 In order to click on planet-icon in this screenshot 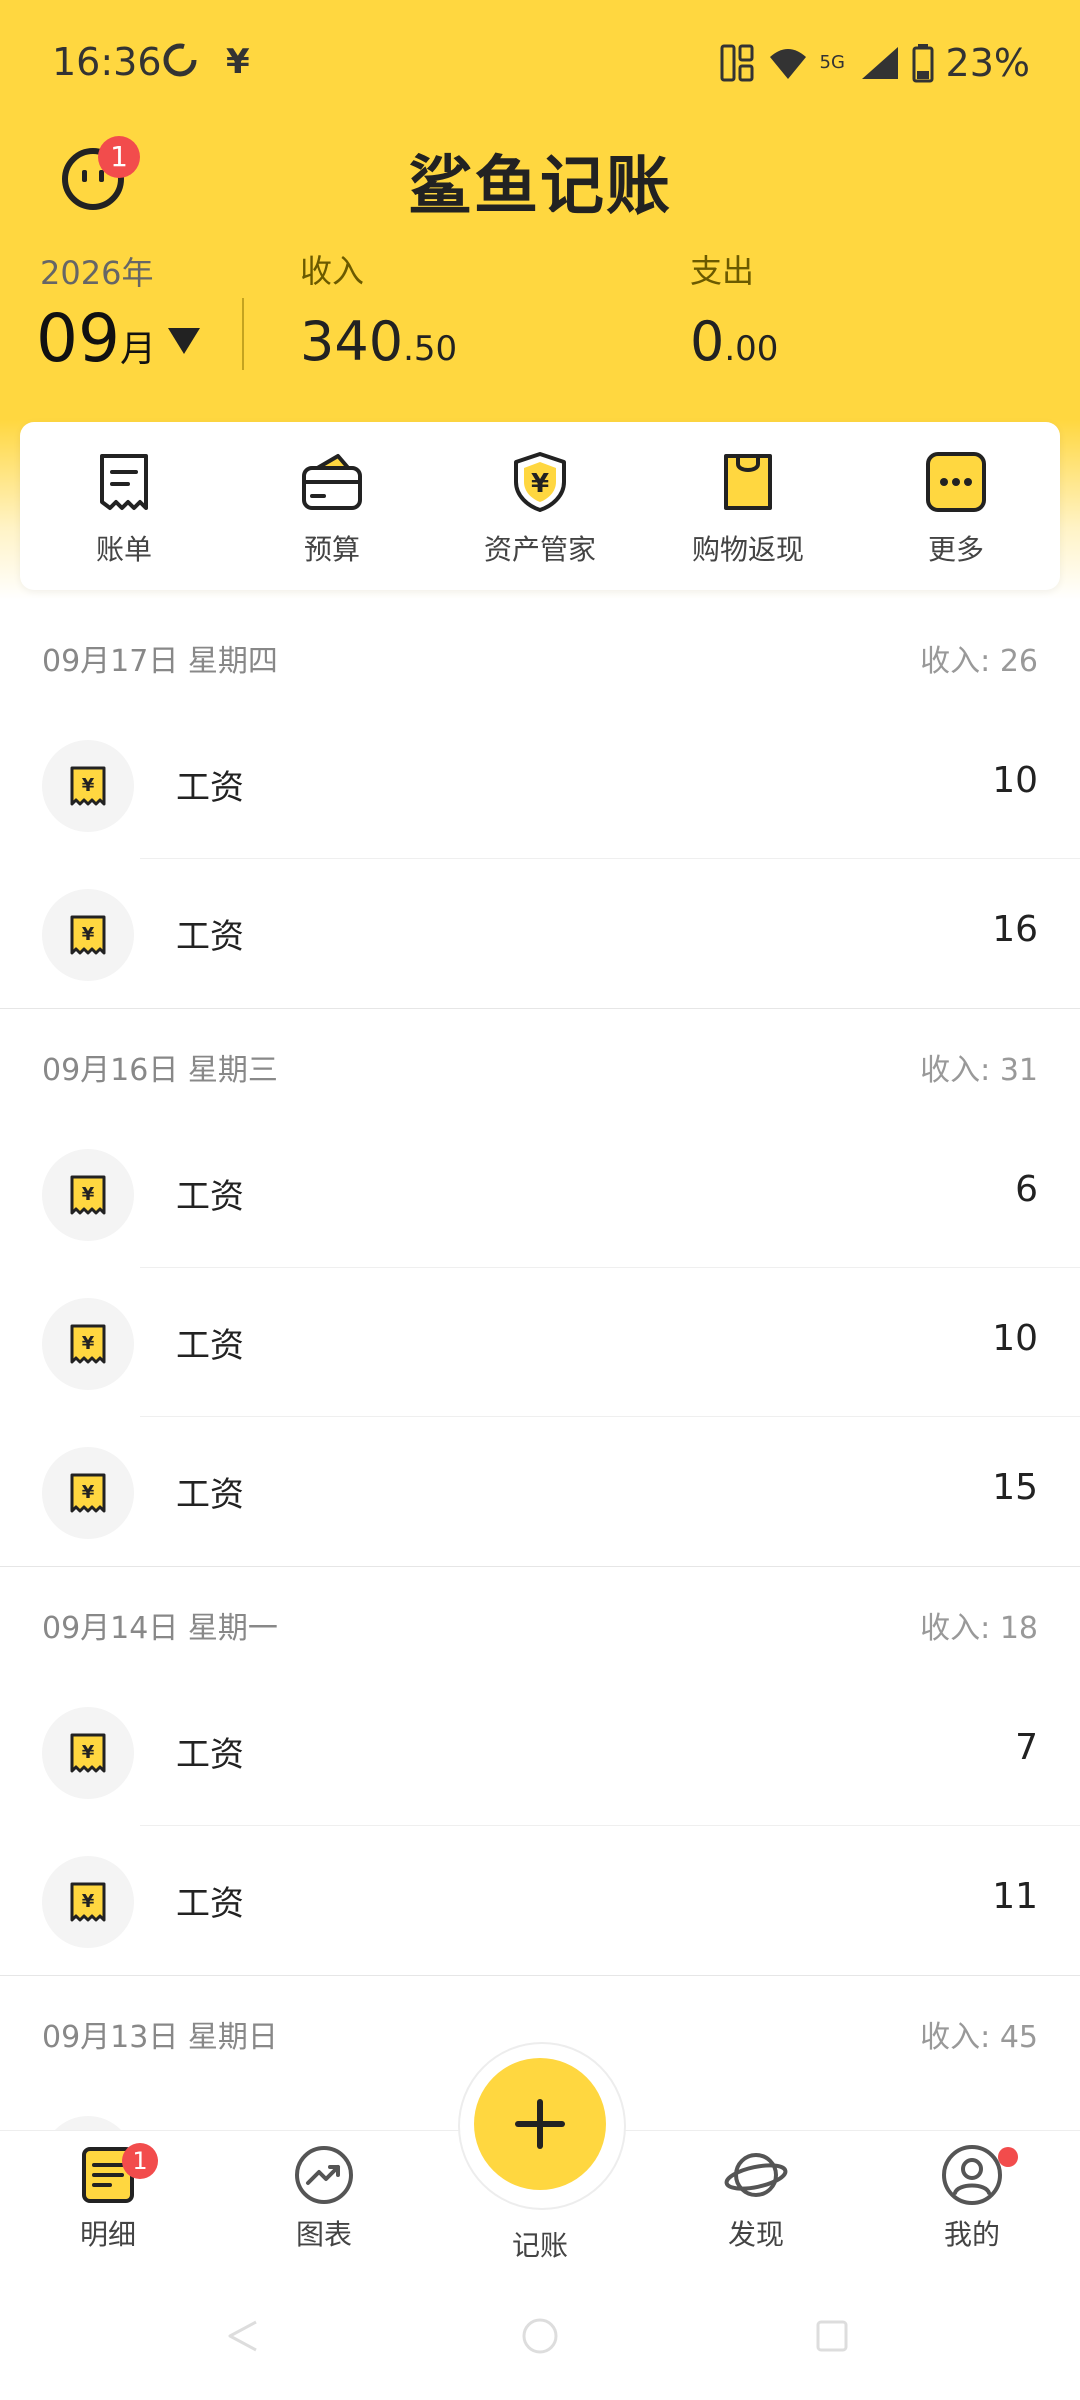, I will do `click(756, 2175)`.